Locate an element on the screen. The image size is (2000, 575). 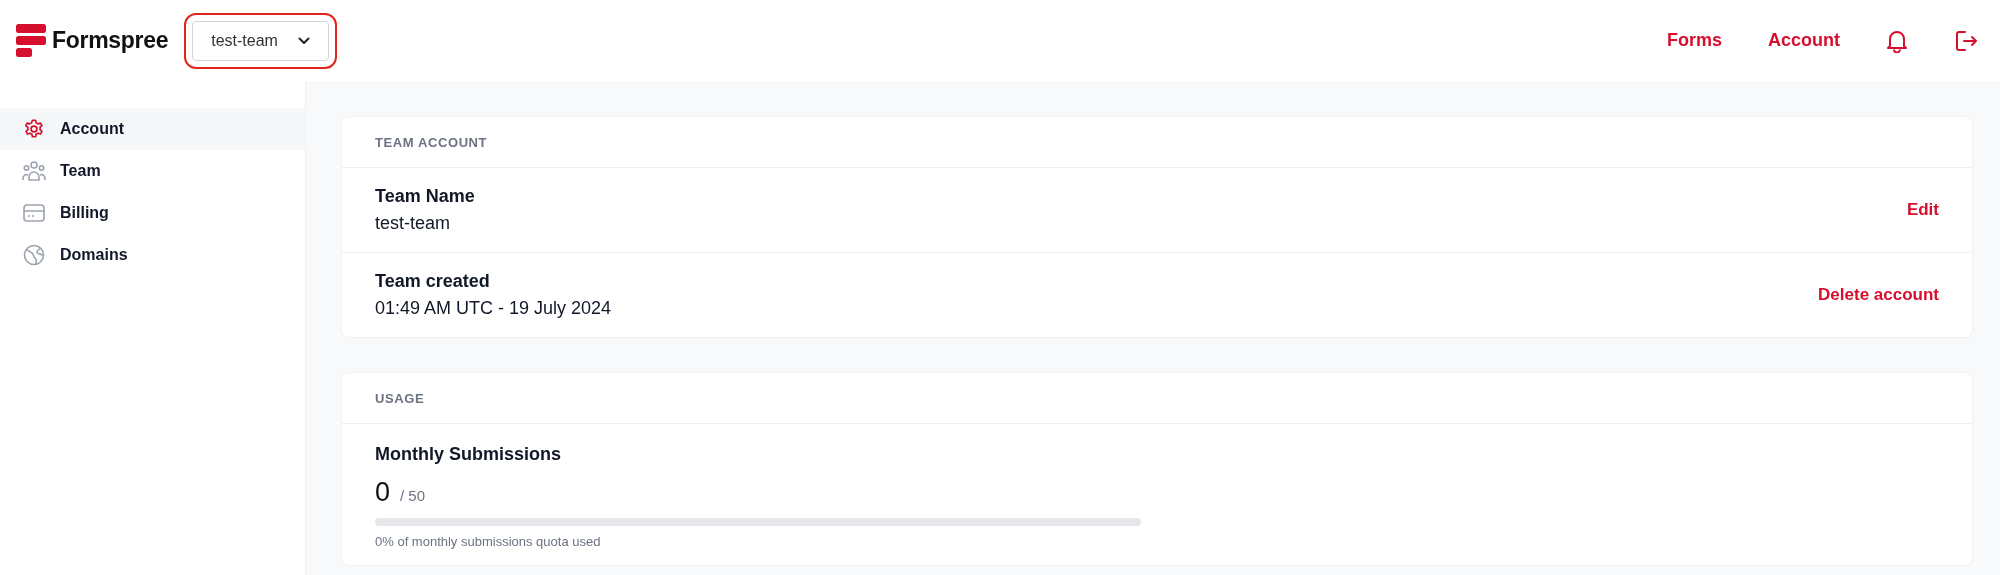
usage-limit: / 50 is located at coordinates (413, 495).